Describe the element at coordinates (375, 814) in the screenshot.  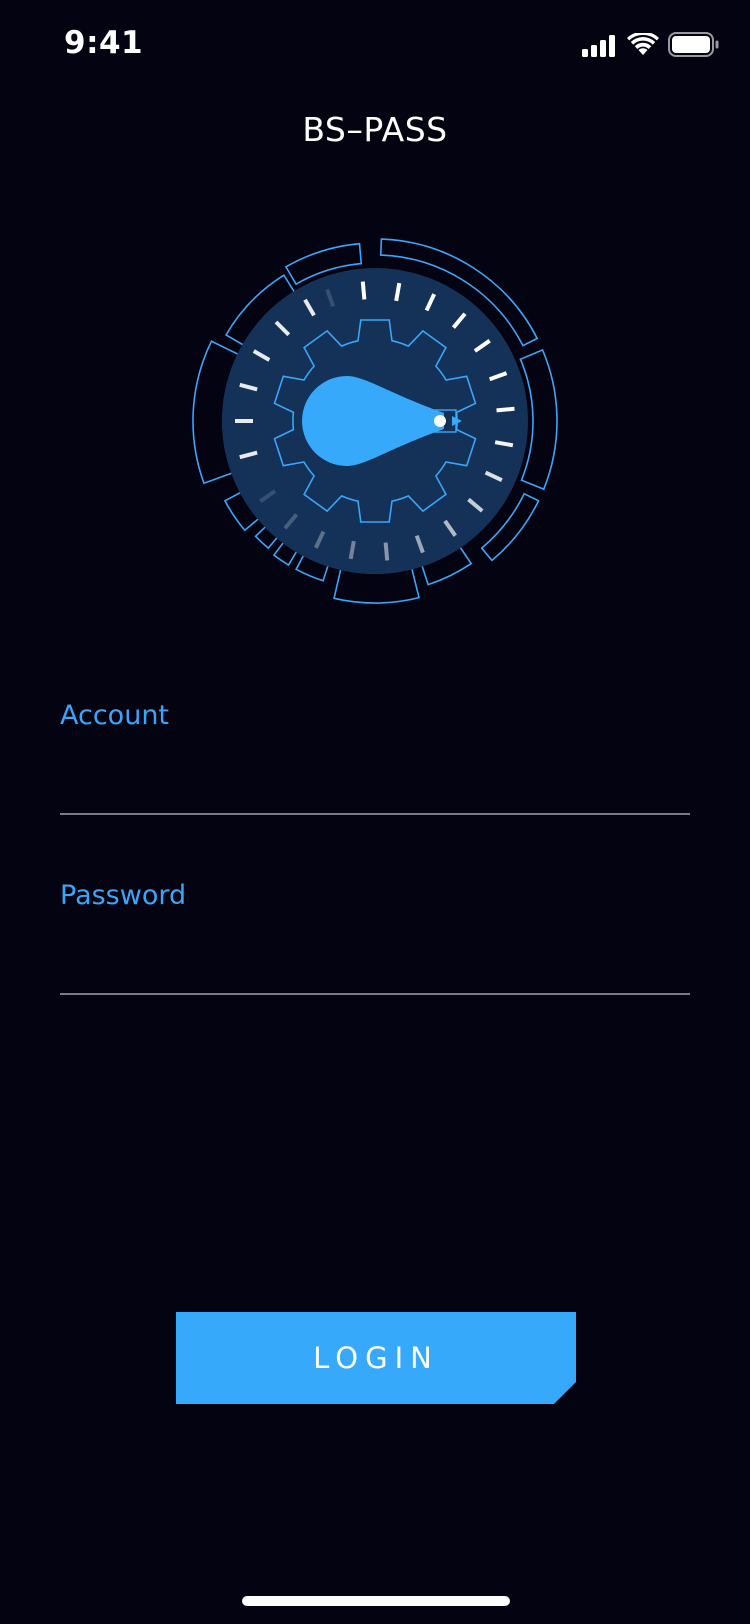
I see `account-underline` at that location.